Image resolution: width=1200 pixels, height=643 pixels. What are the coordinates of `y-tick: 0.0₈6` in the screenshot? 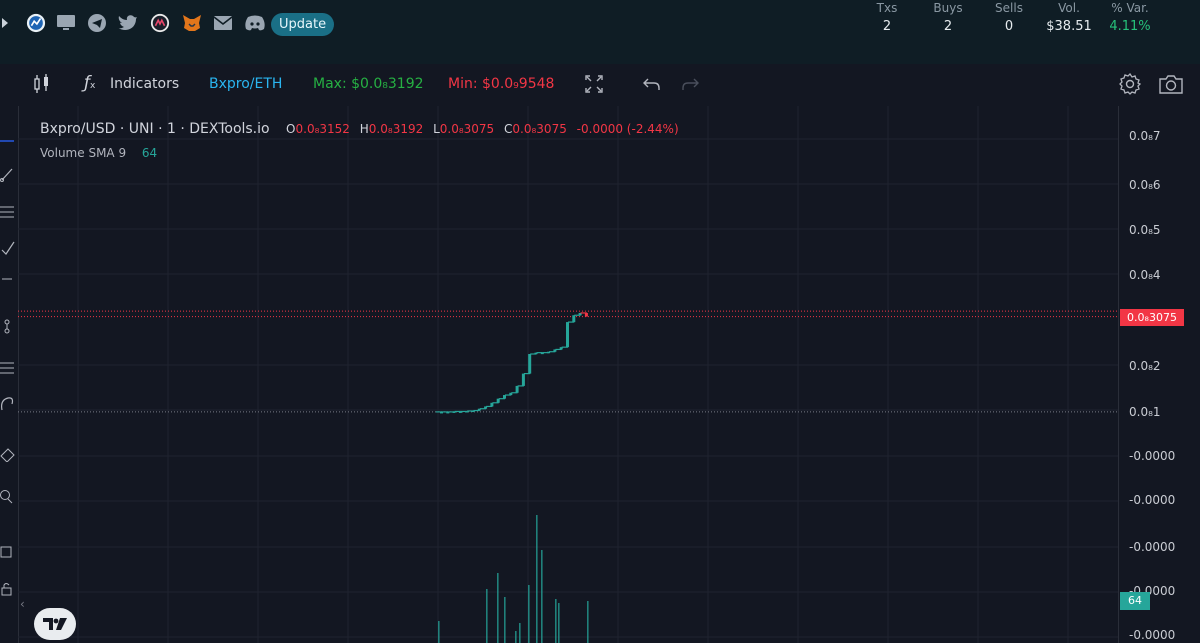 It's located at (1145, 185).